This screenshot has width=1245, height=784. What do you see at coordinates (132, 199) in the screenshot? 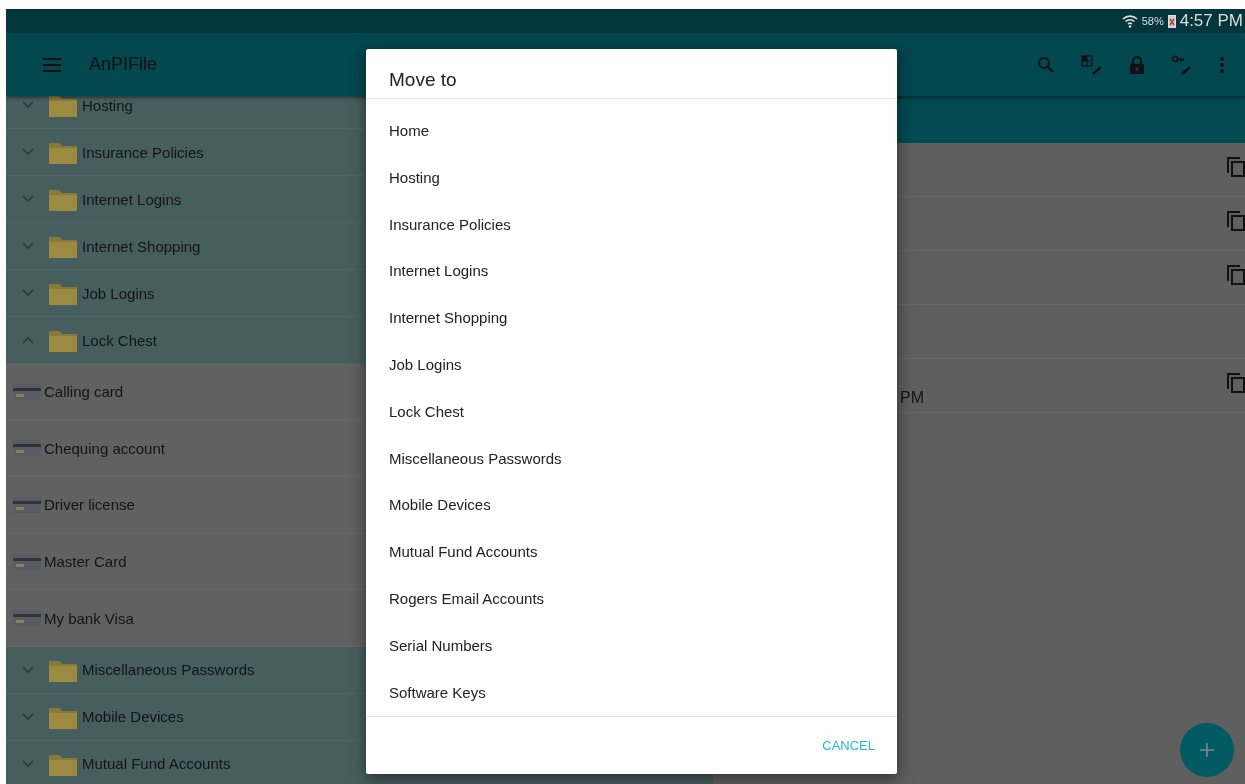
I see `folder-label: Internet Logins` at bounding box center [132, 199].